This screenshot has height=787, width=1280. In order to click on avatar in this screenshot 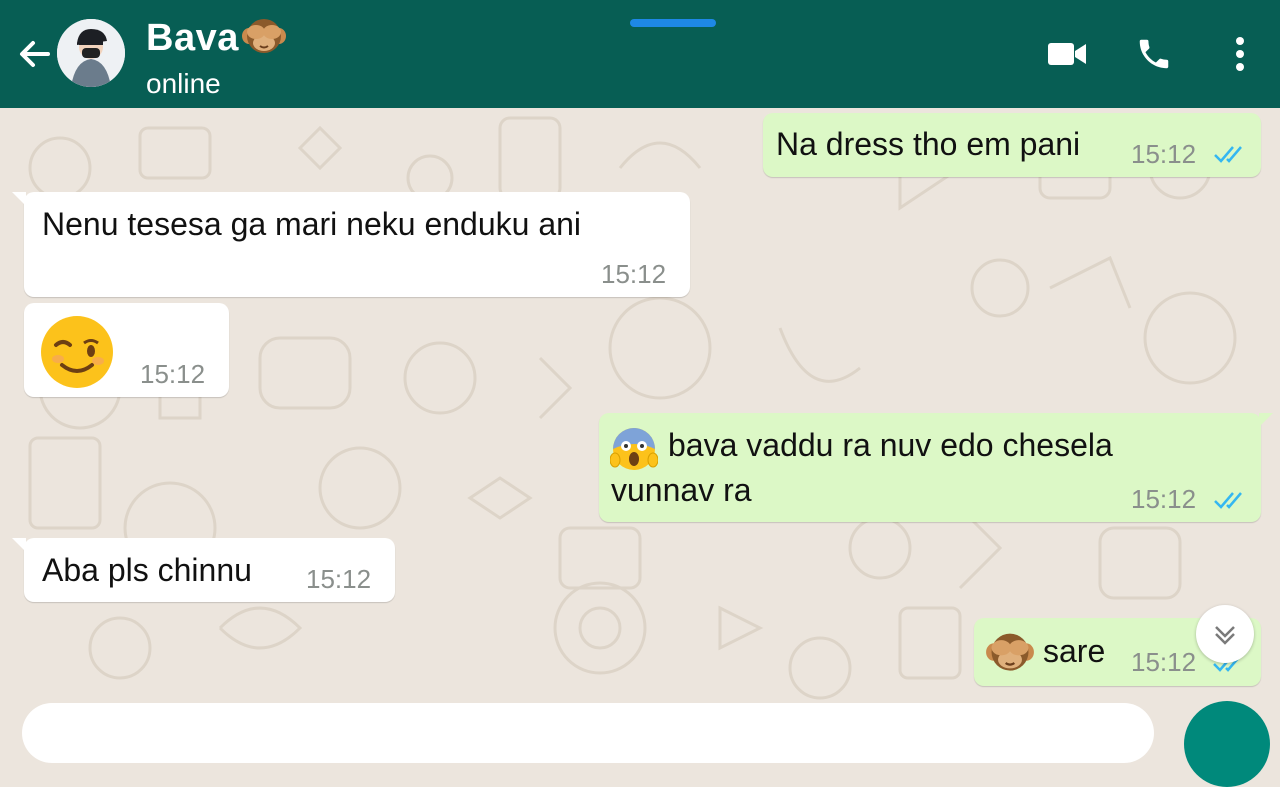, I will do `click(91, 53)`.